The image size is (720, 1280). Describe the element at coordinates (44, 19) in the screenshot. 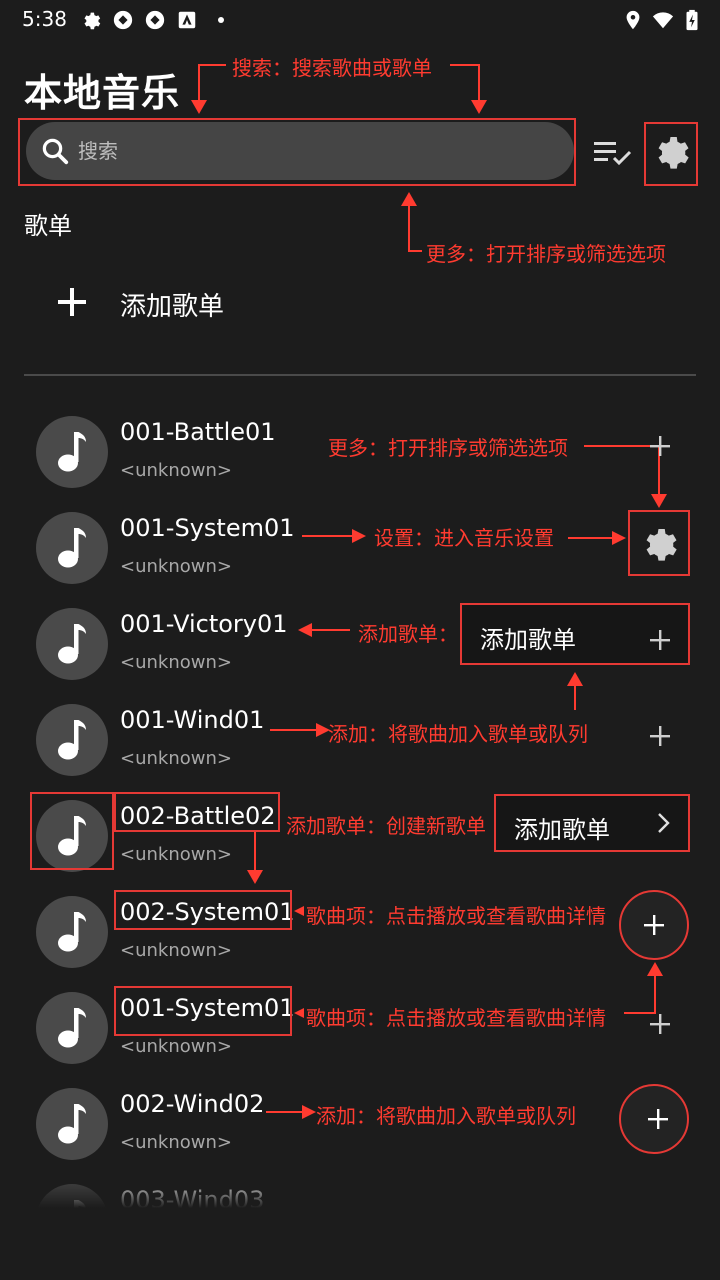

I see `status-time: 5:38` at that location.